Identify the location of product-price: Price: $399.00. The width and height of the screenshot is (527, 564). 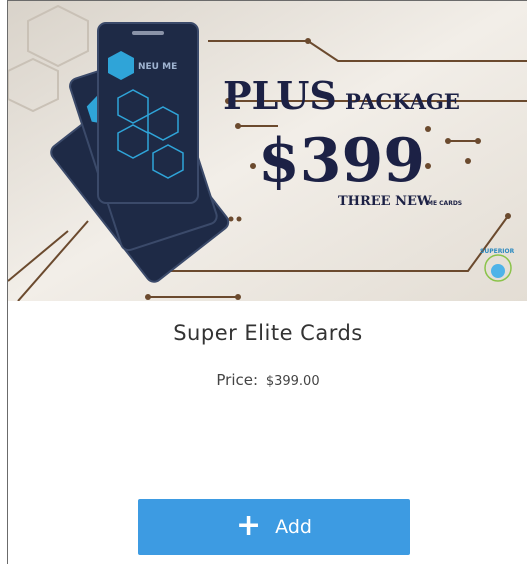
(267, 380).